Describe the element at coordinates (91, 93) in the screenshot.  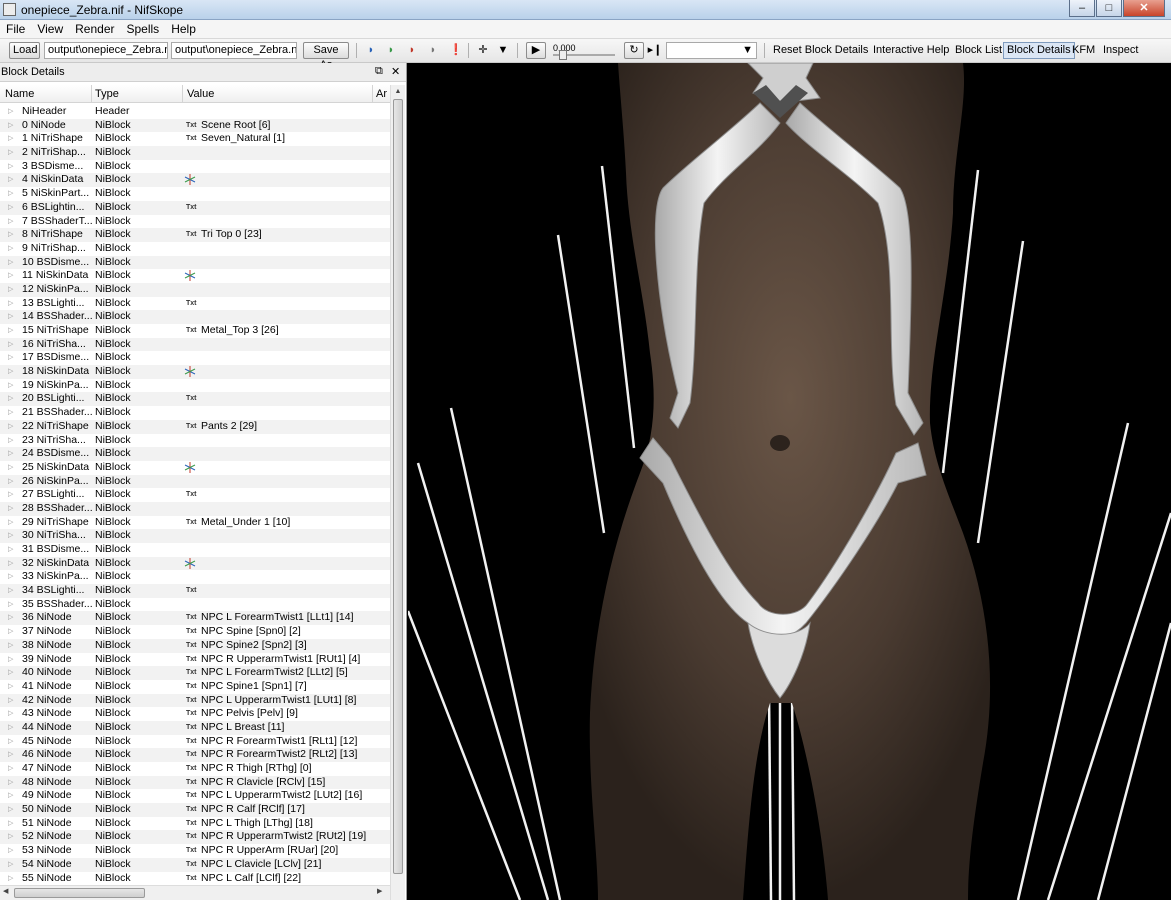
I see `column-divider` at that location.